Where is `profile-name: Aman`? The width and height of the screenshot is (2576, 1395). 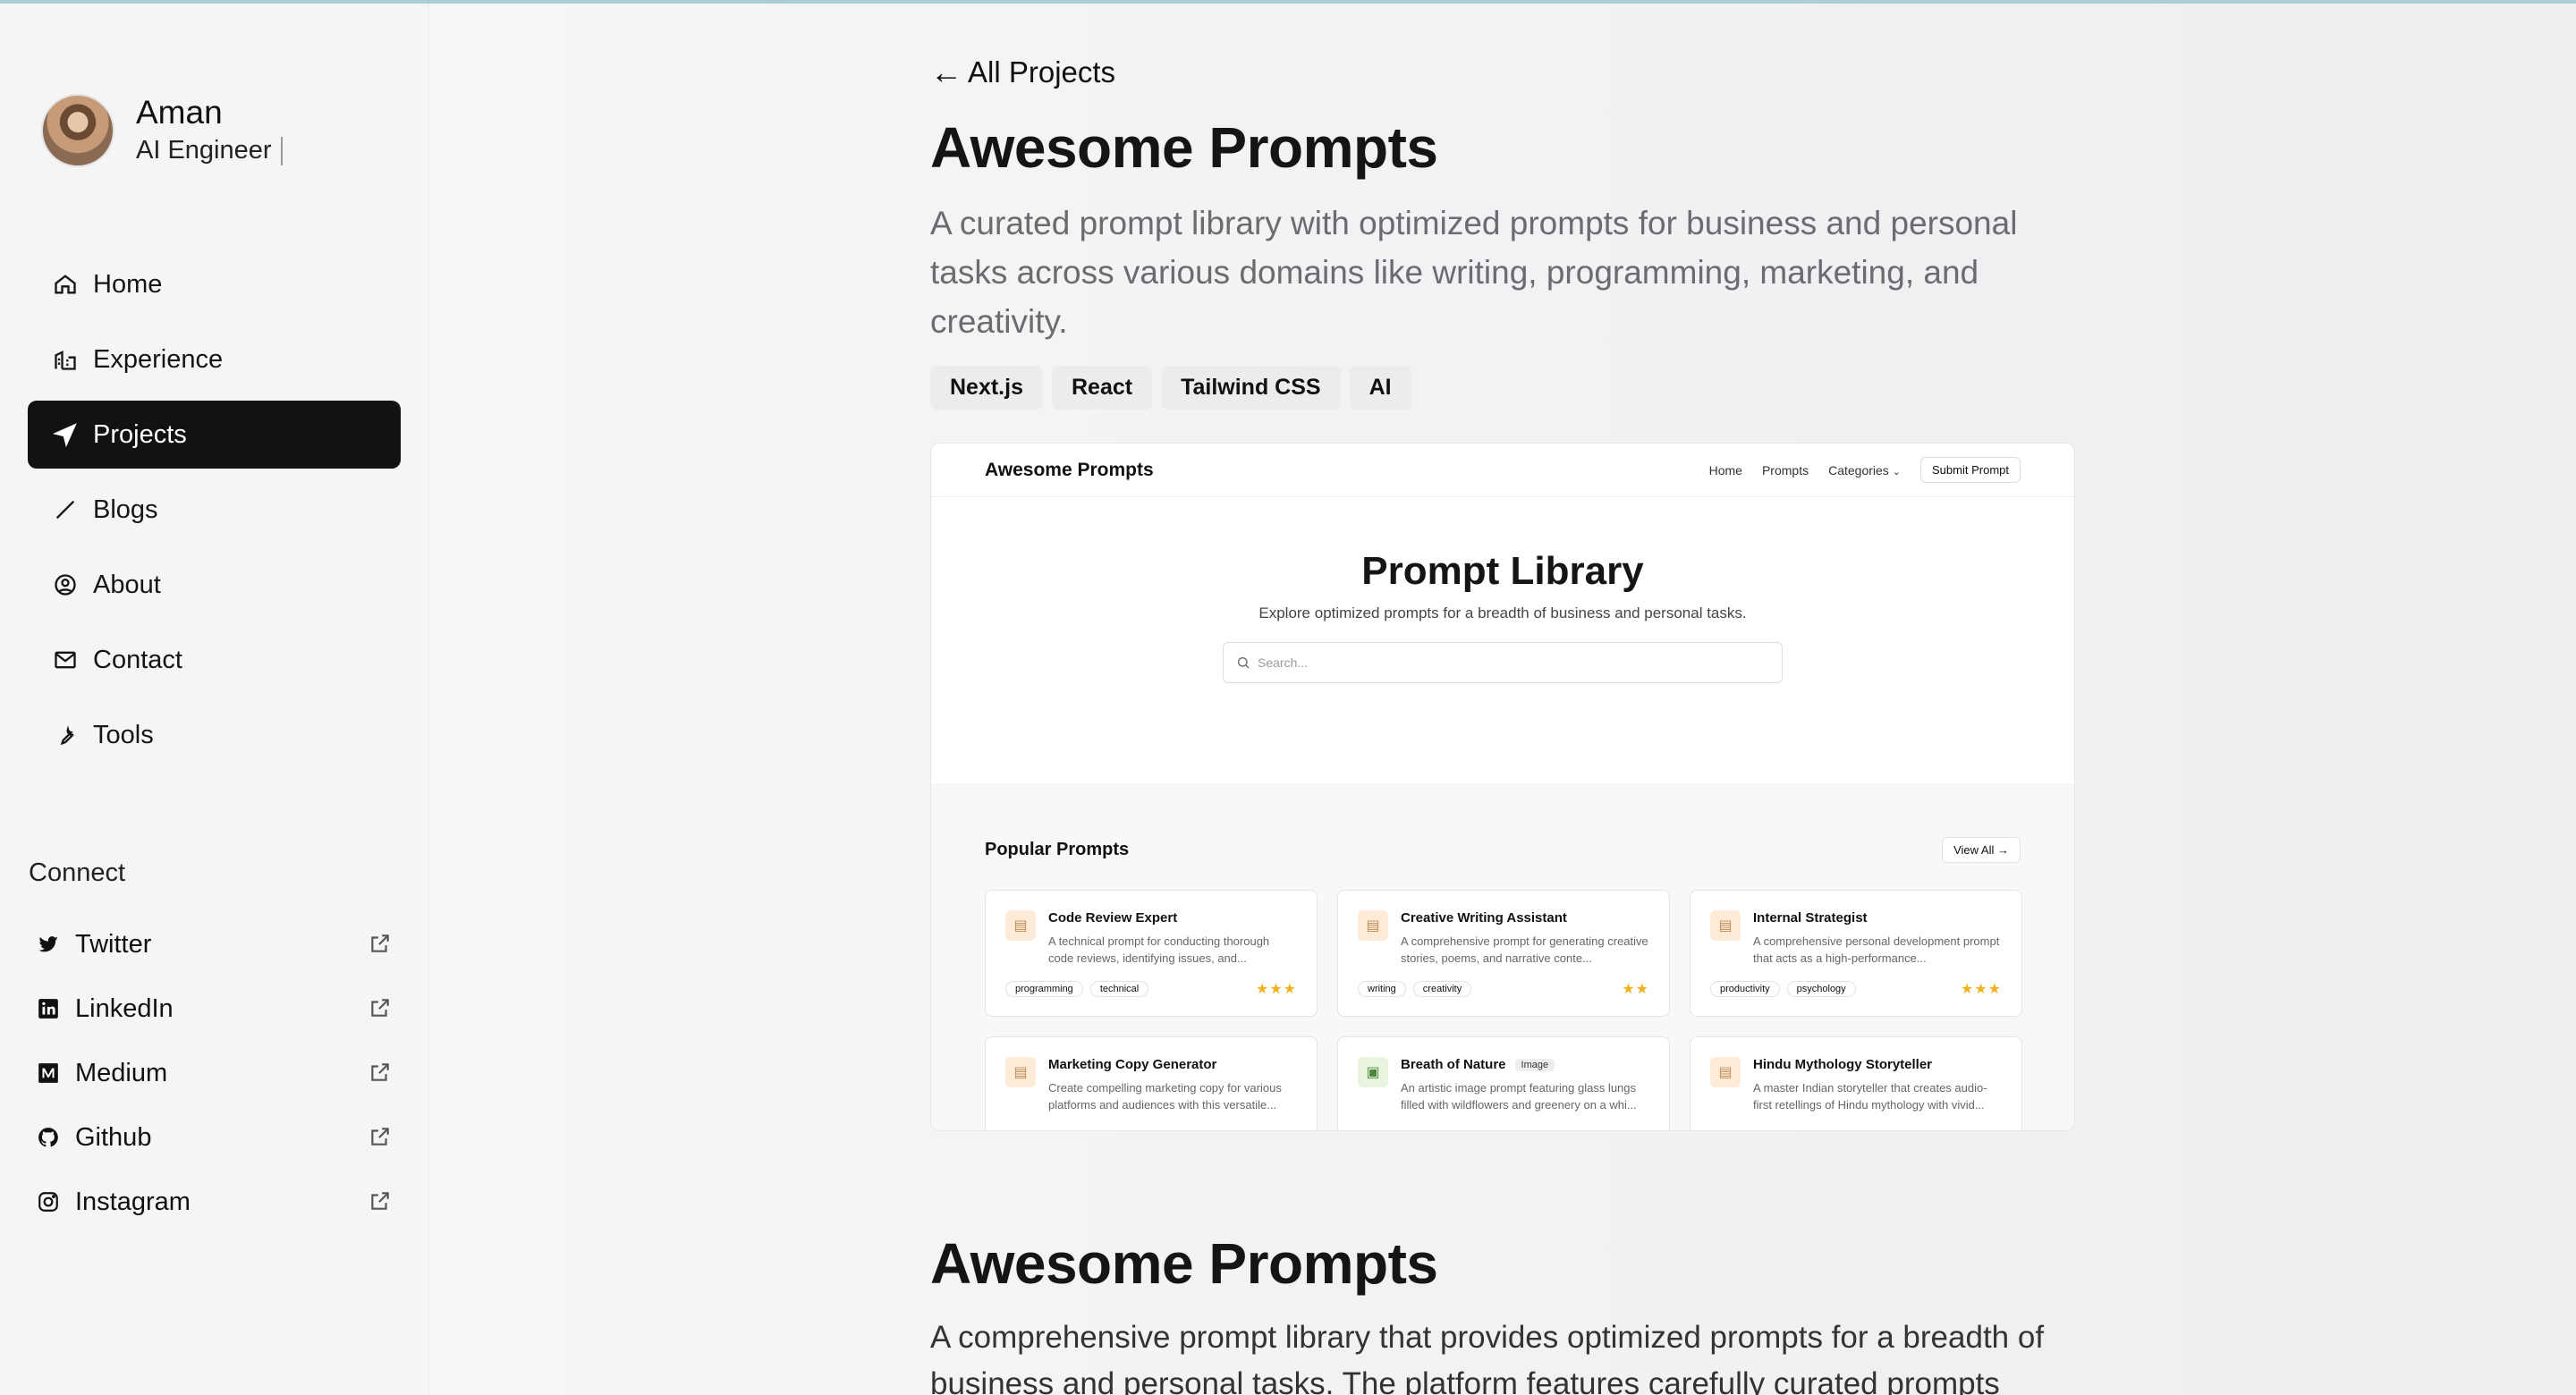
profile-name: Aman is located at coordinates (179, 112).